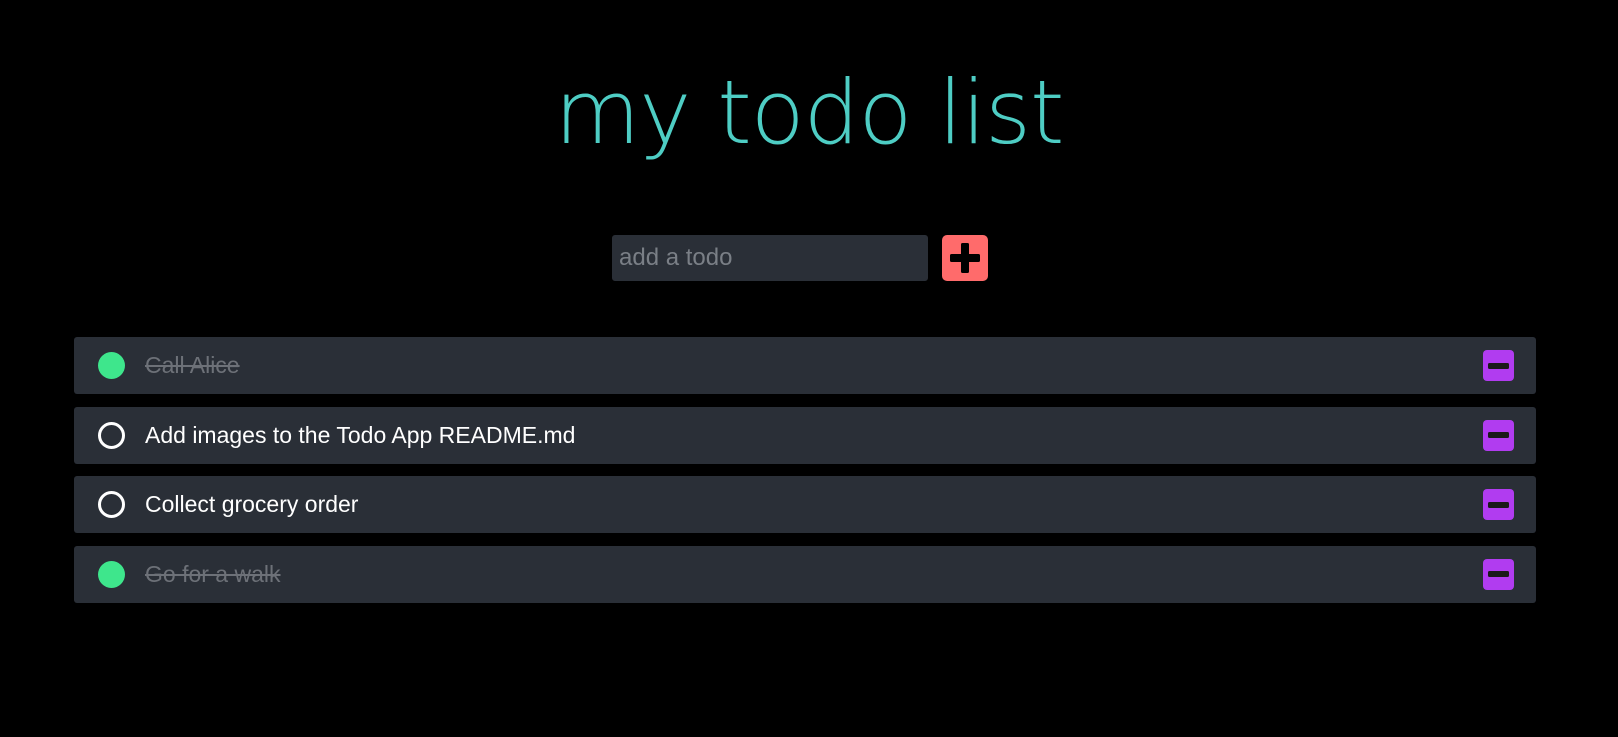 This screenshot has height=737, width=1618. I want to click on todo-text: Go for a walk, so click(213, 573).